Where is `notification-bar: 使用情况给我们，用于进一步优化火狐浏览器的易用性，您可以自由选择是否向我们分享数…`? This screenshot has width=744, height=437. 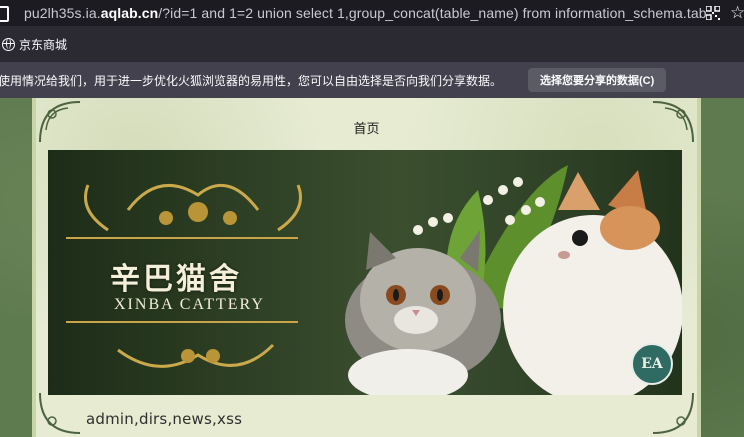 notification-bar: 使用情况给我们，用于进一步优化火狐浏览器的易用性，您可以自由选择是否向我们分享数… is located at coordinates (372, 80).